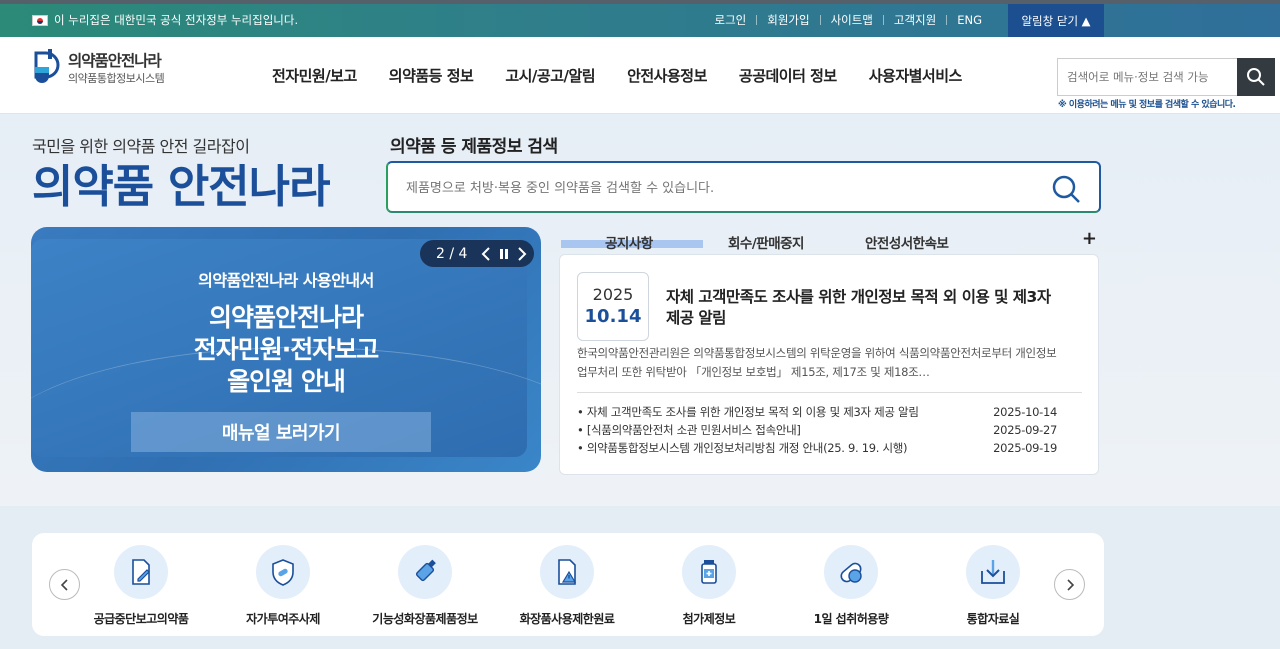 The width and height of the screenshot is (1280, 649). I want to click on gov-notice: 이 누리집은 대한민국 공식 전자정부 누리집입니다., so click(165, 20).